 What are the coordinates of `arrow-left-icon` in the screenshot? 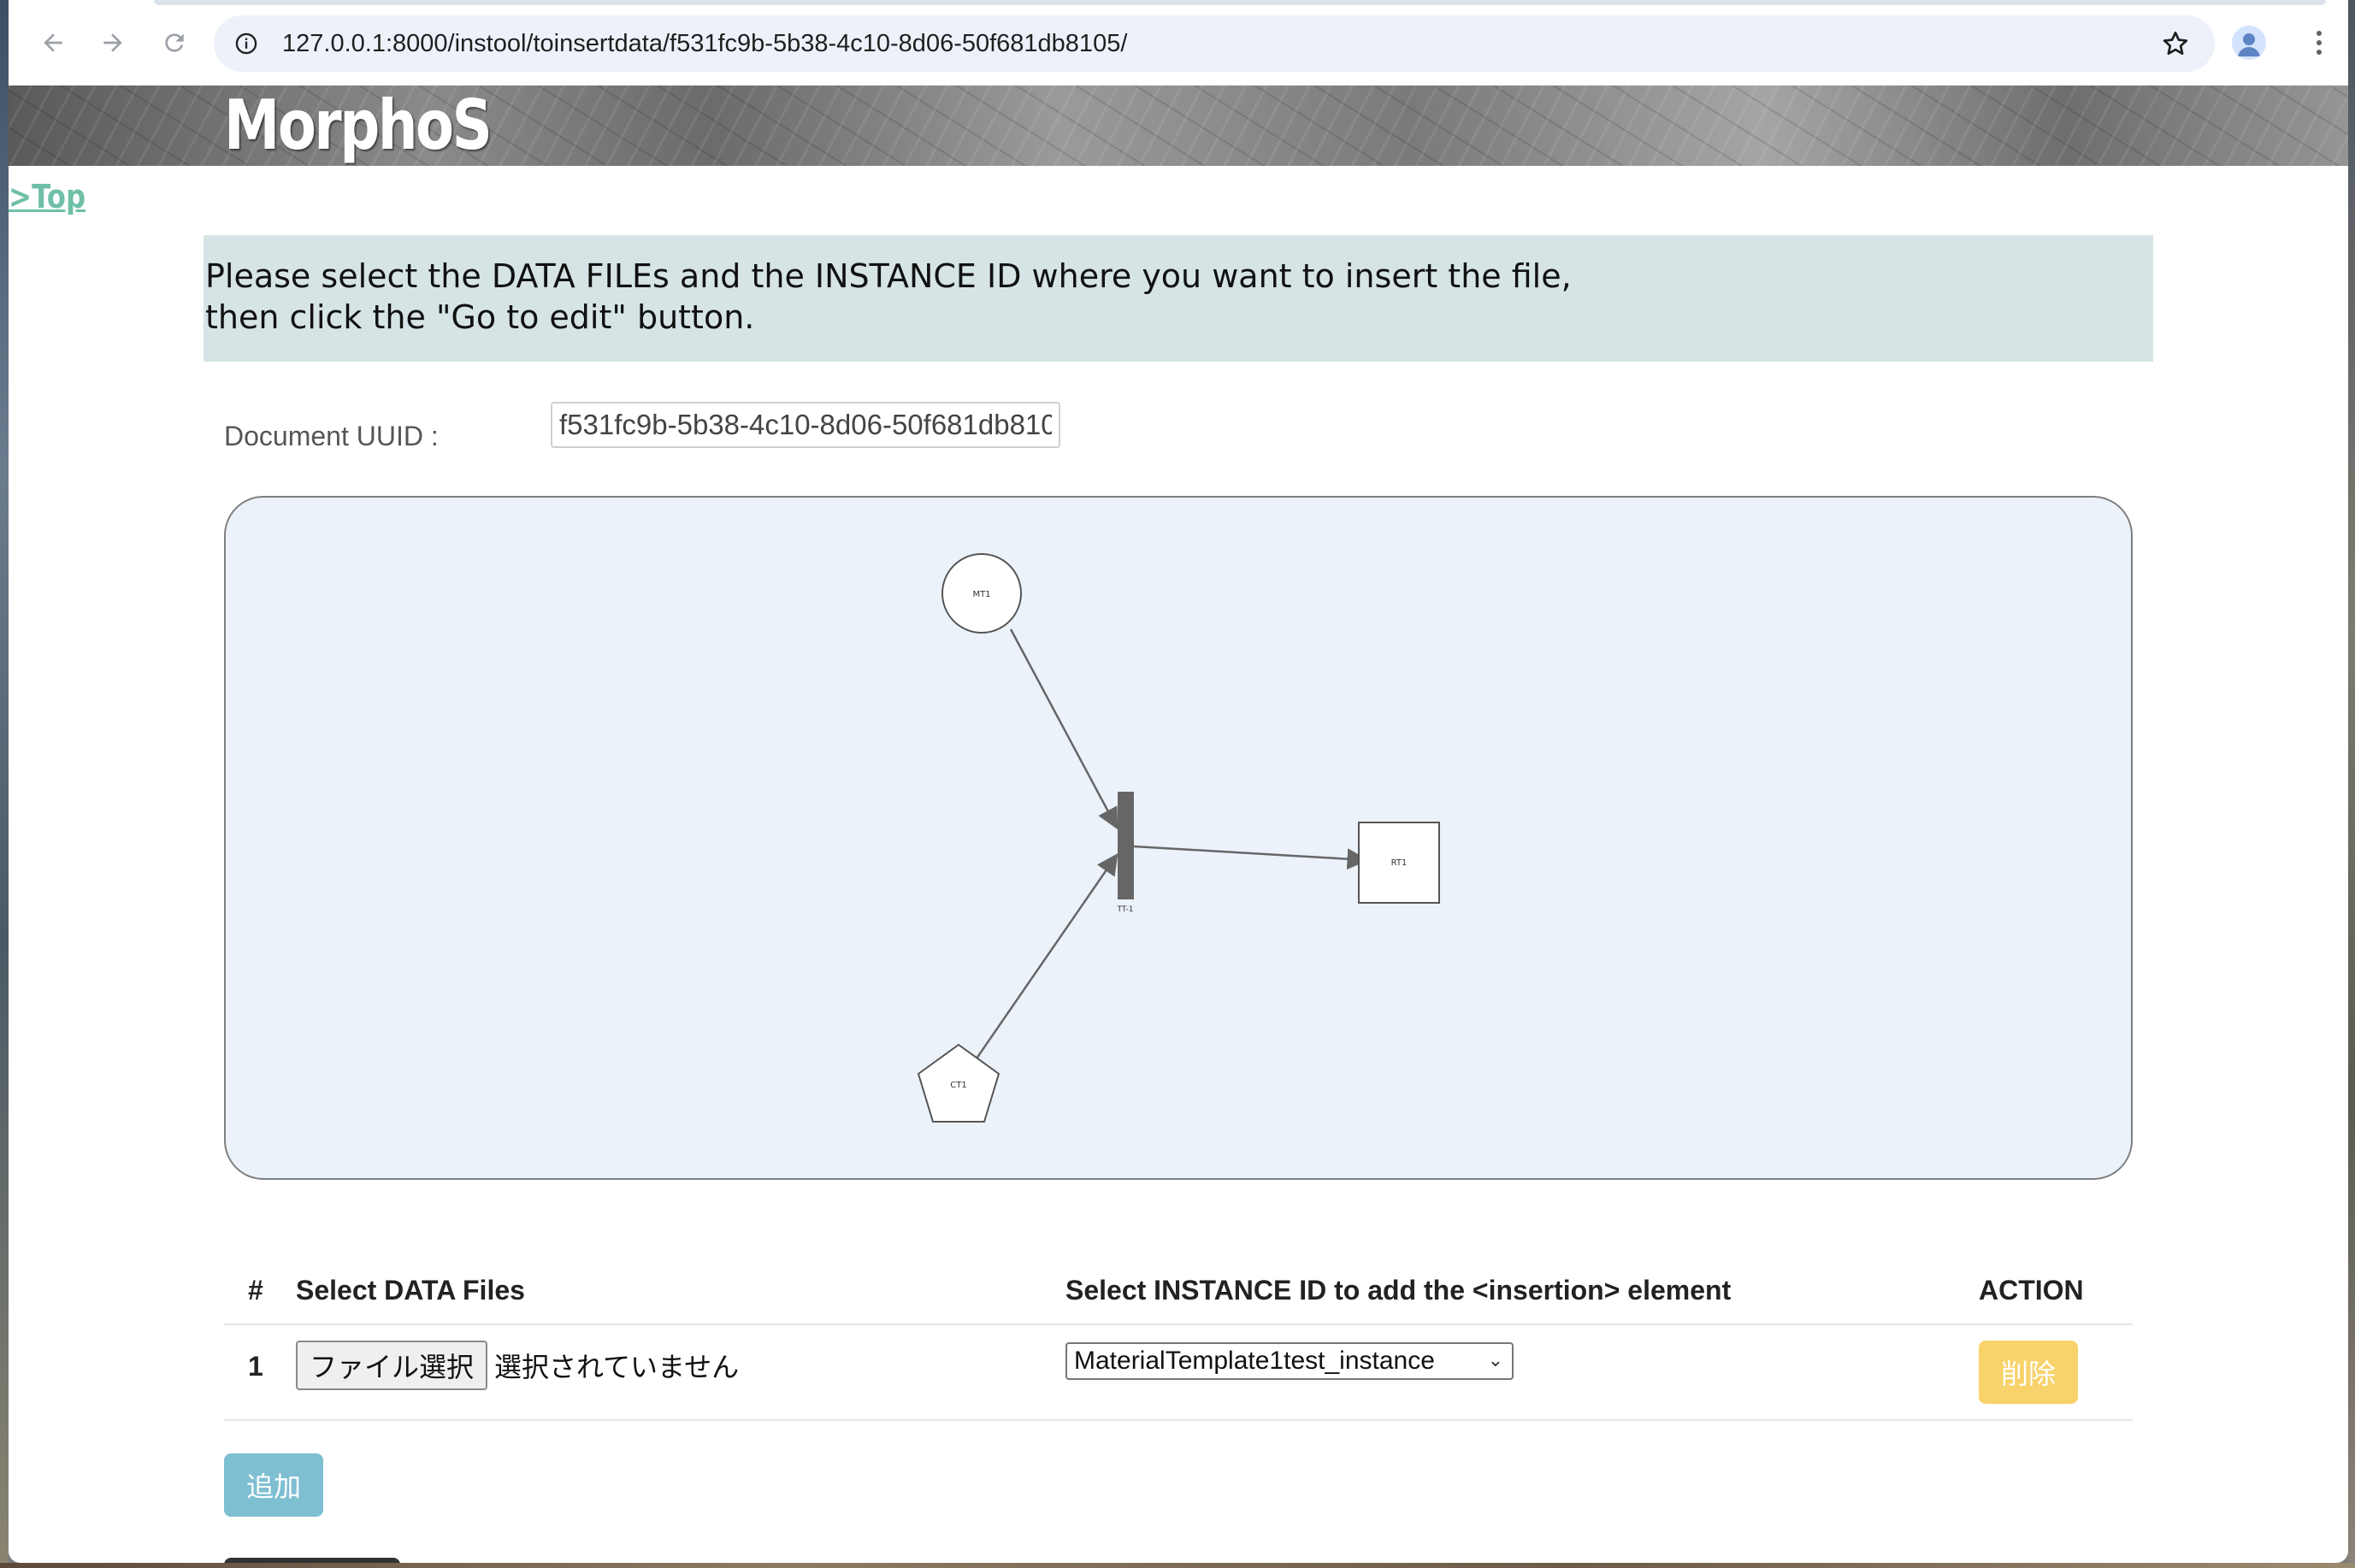 It's located at (53, 42).